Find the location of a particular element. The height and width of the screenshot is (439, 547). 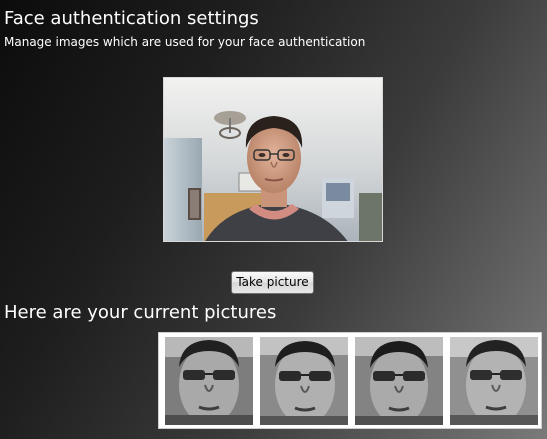

take-picture-button: Take picture is located at coordinates (272, 282).